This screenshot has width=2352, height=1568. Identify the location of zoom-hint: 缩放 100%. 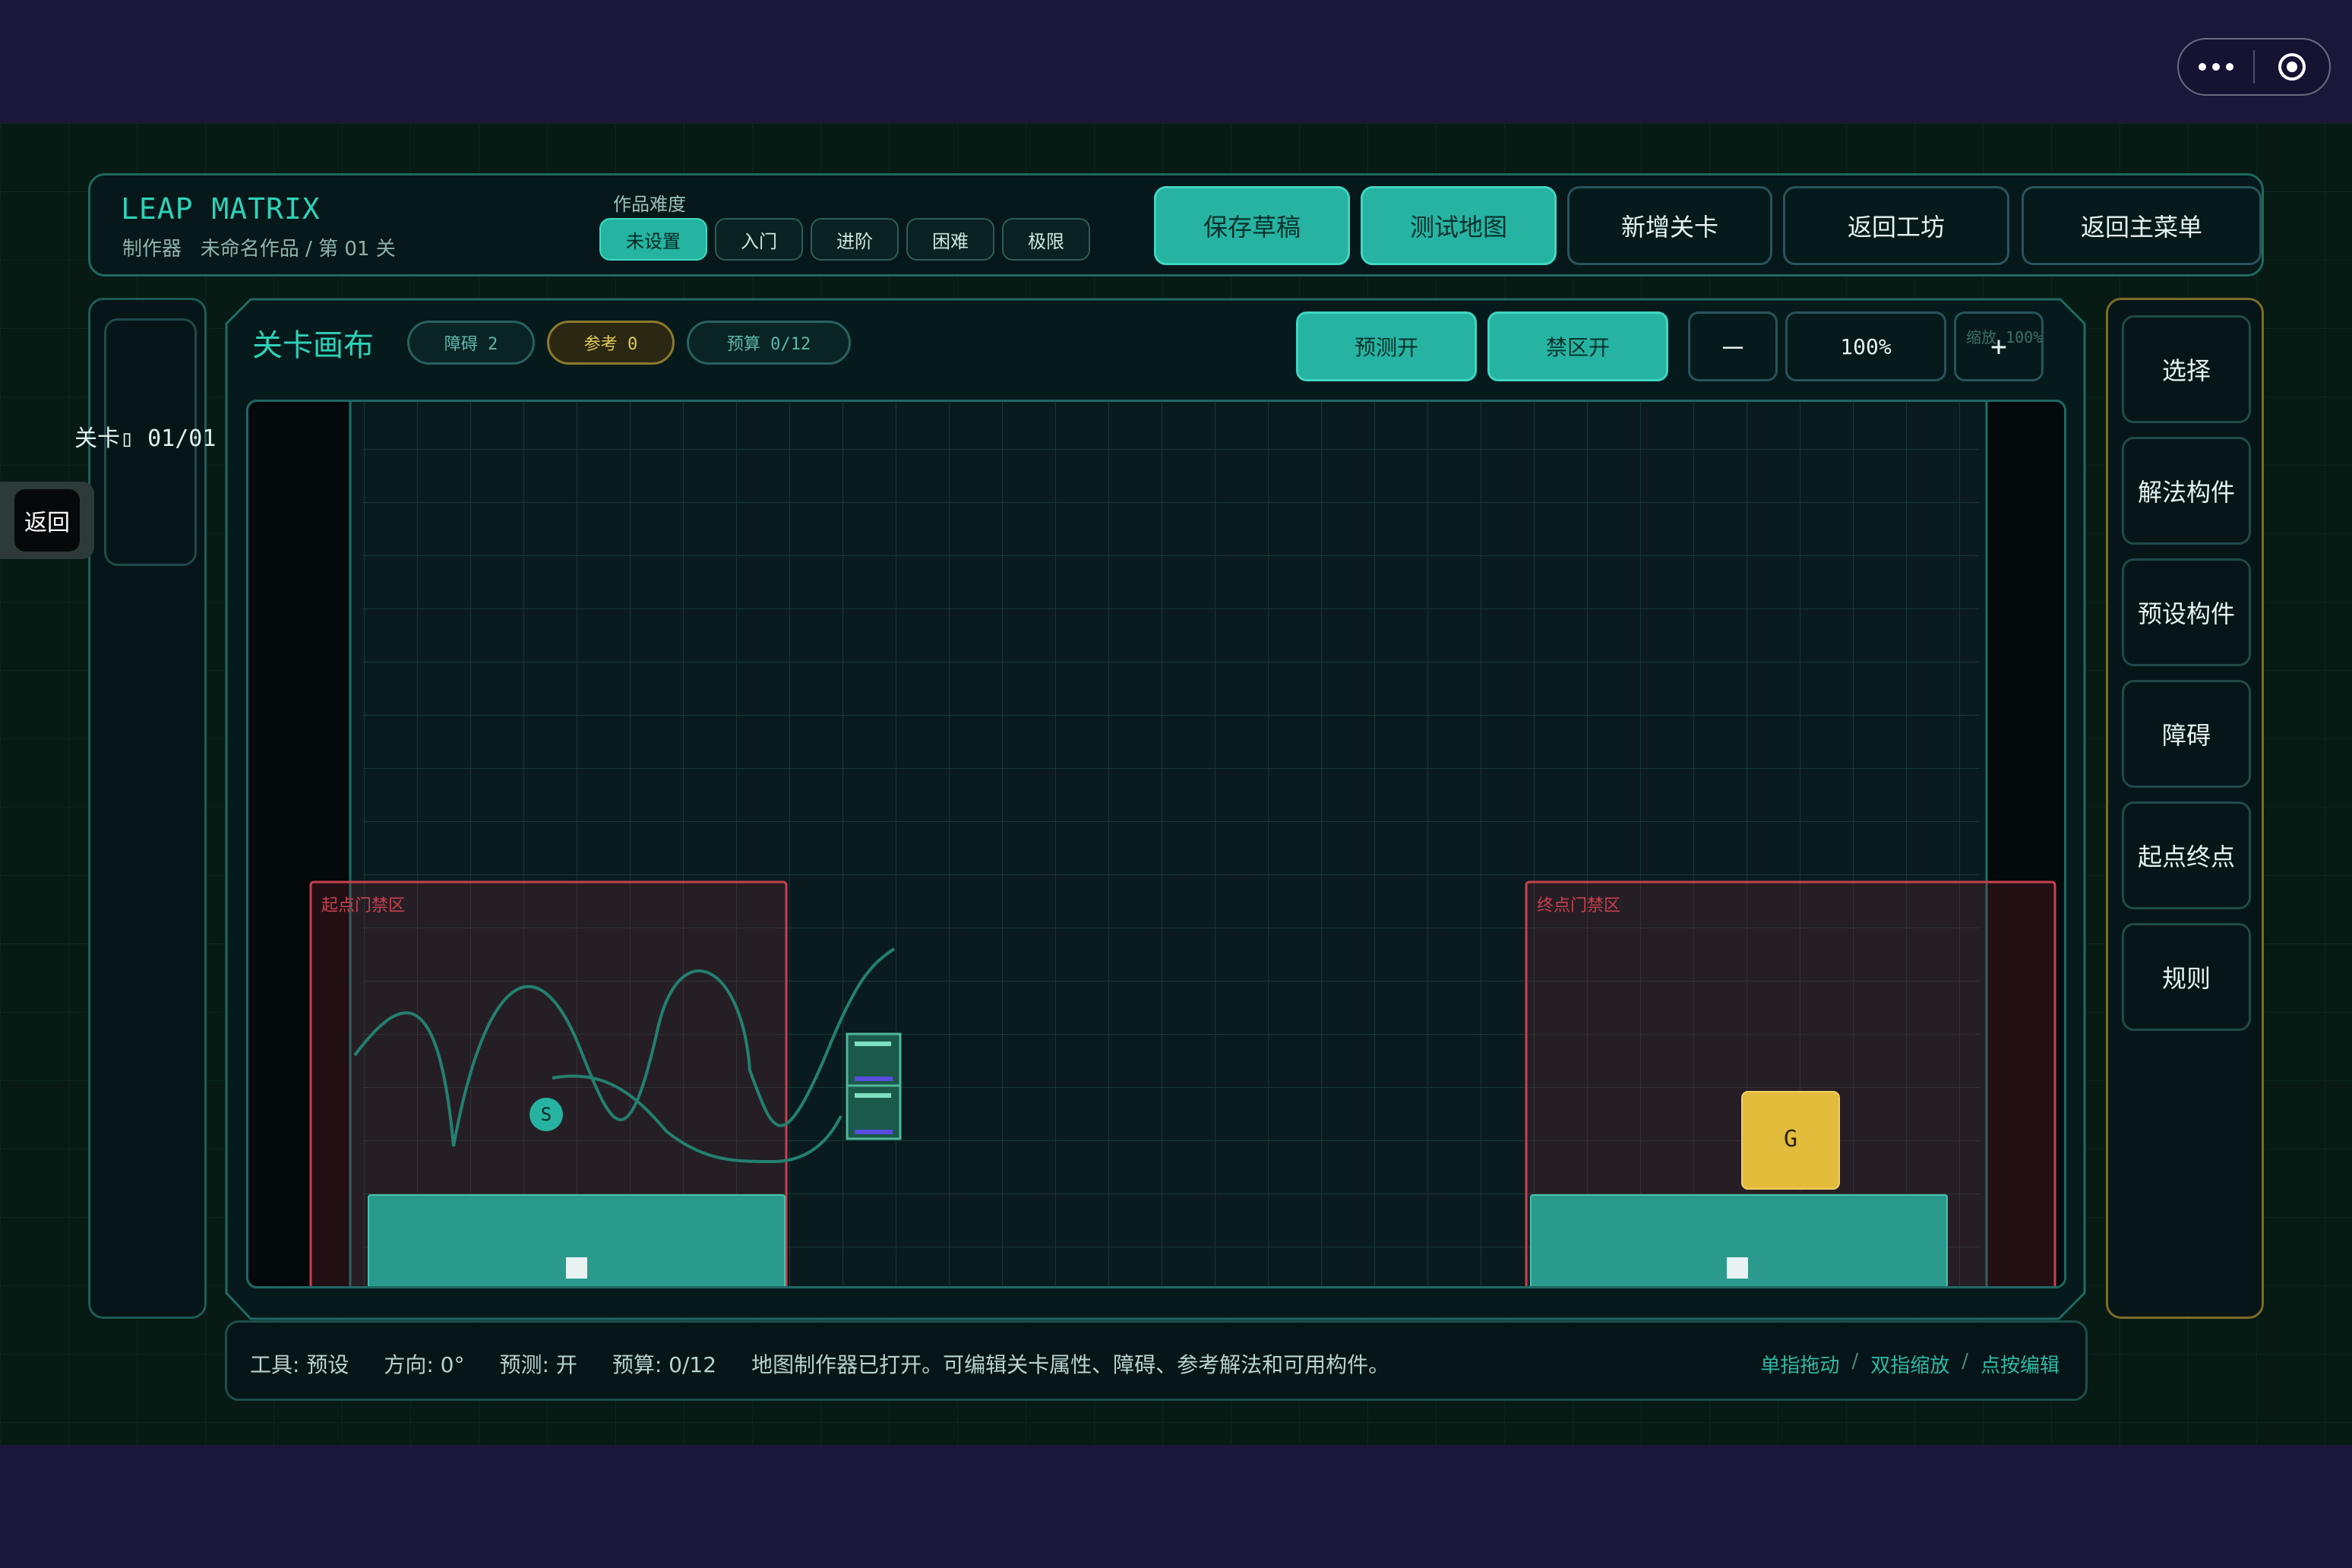
(2004, 337).